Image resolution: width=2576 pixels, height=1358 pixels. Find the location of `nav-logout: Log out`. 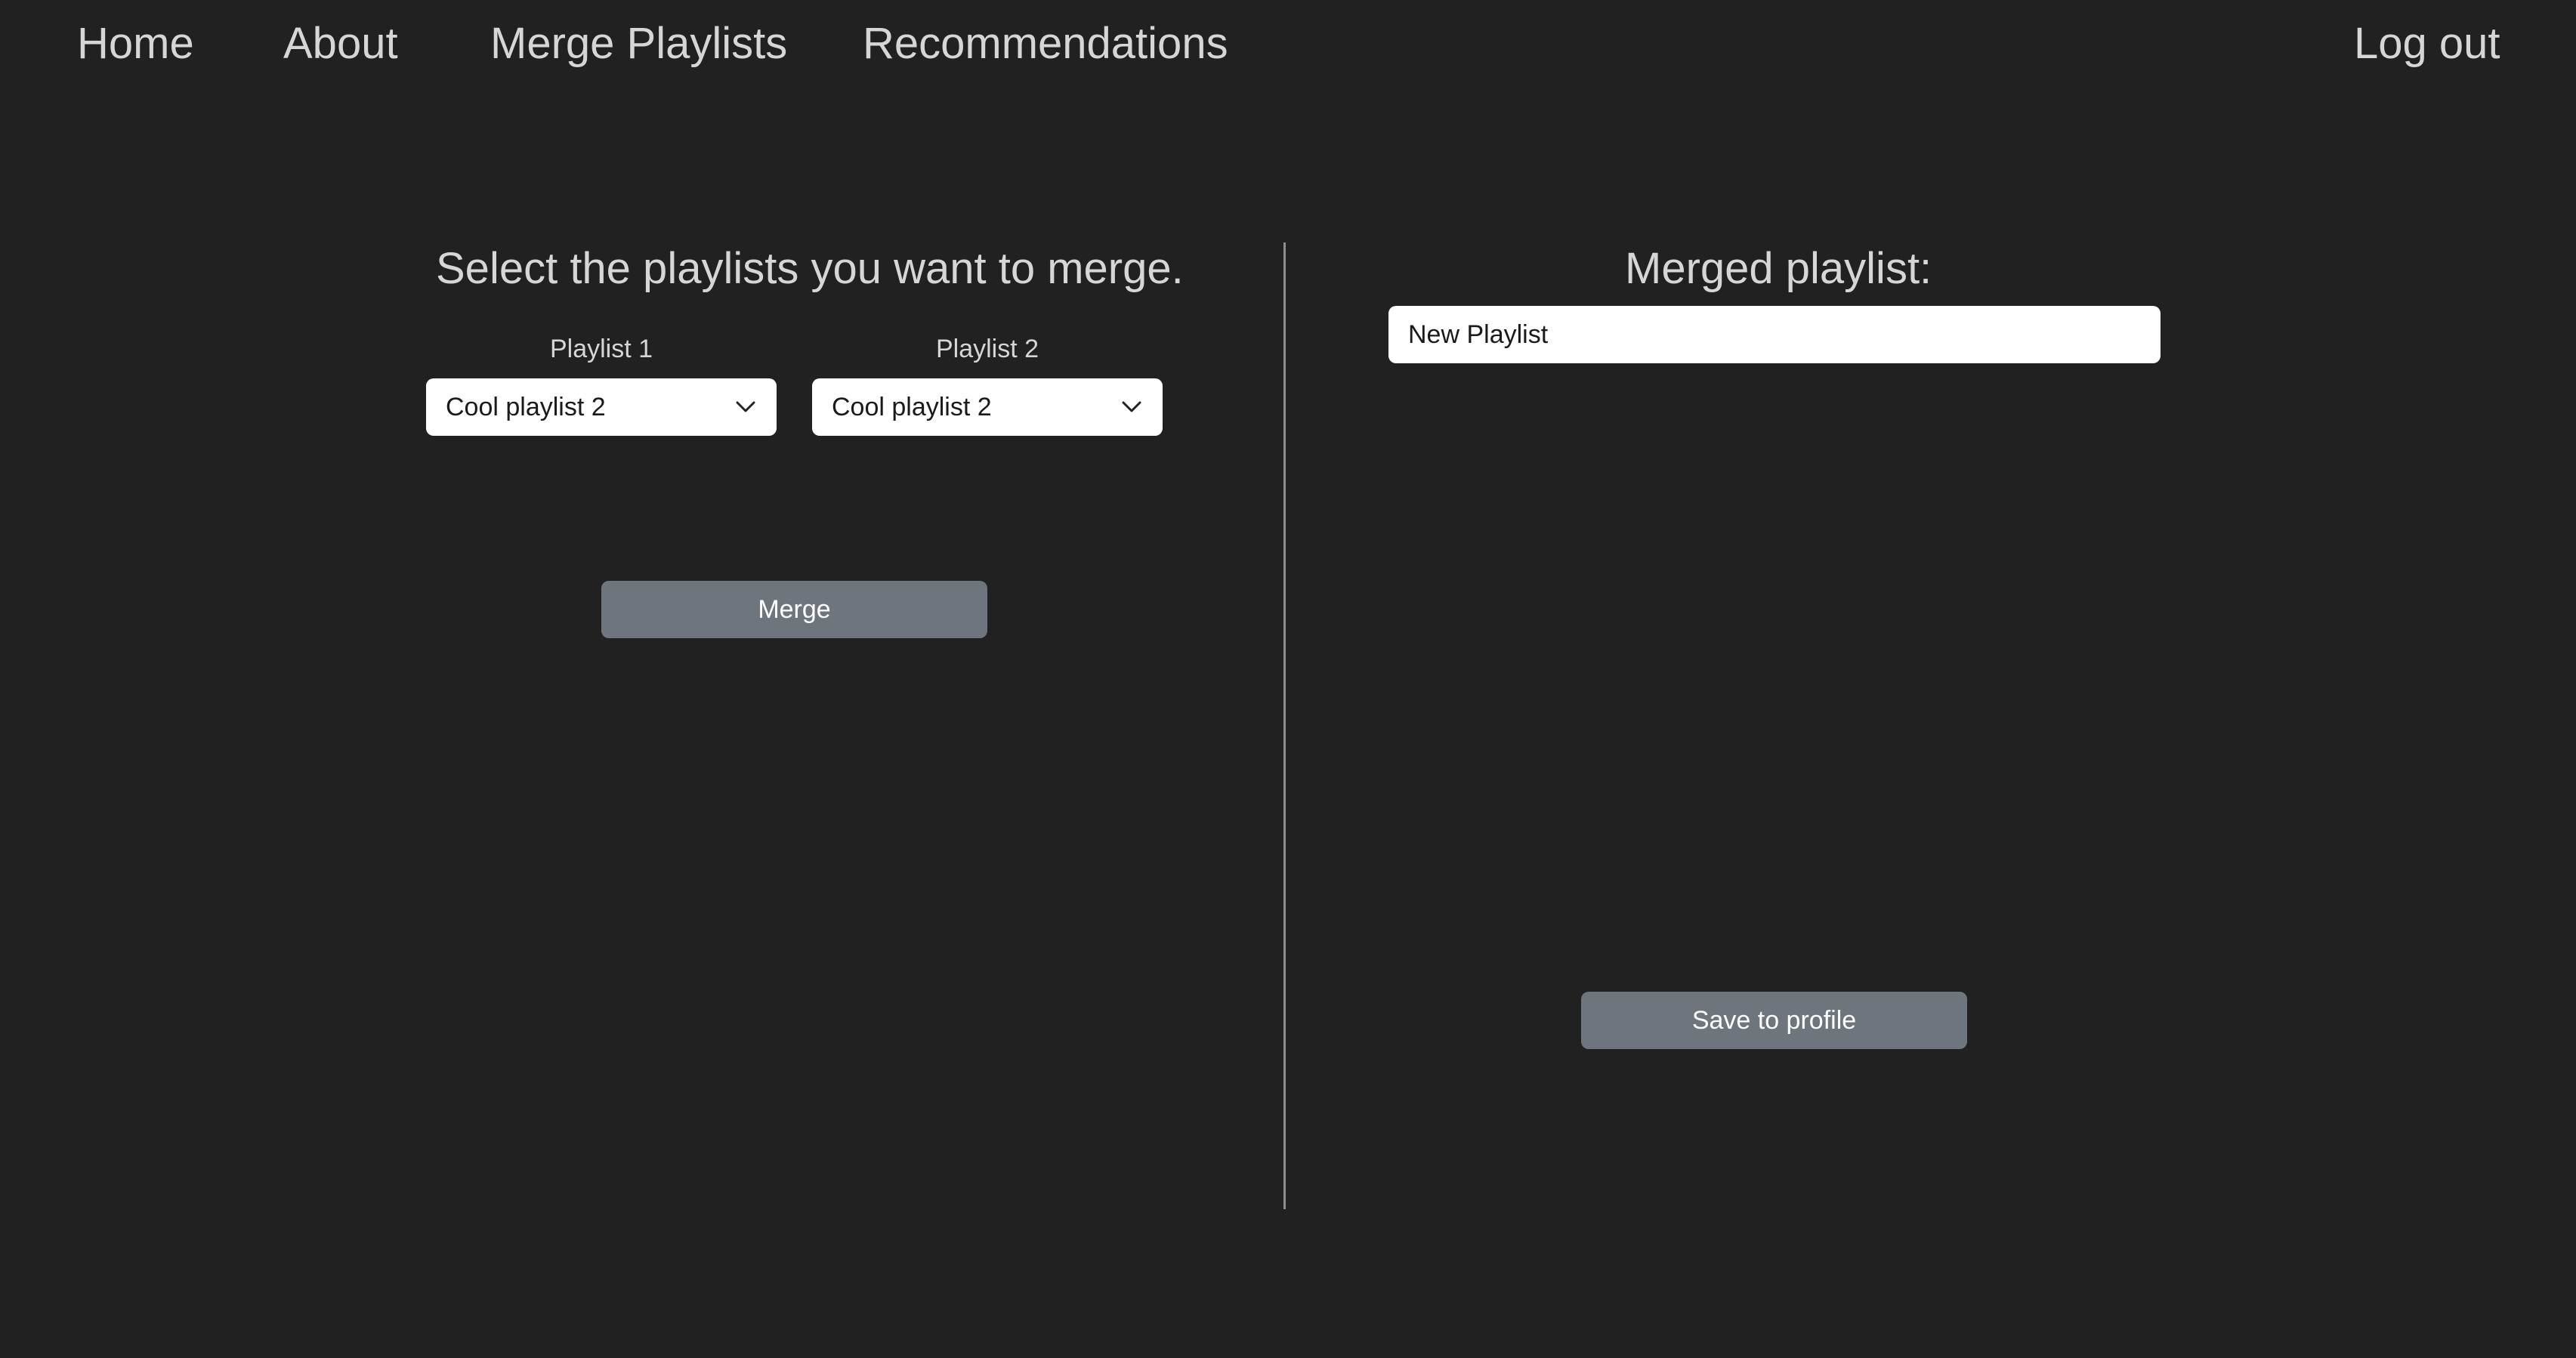

nav-logout: Log out is located at coordinates (2427, 44).